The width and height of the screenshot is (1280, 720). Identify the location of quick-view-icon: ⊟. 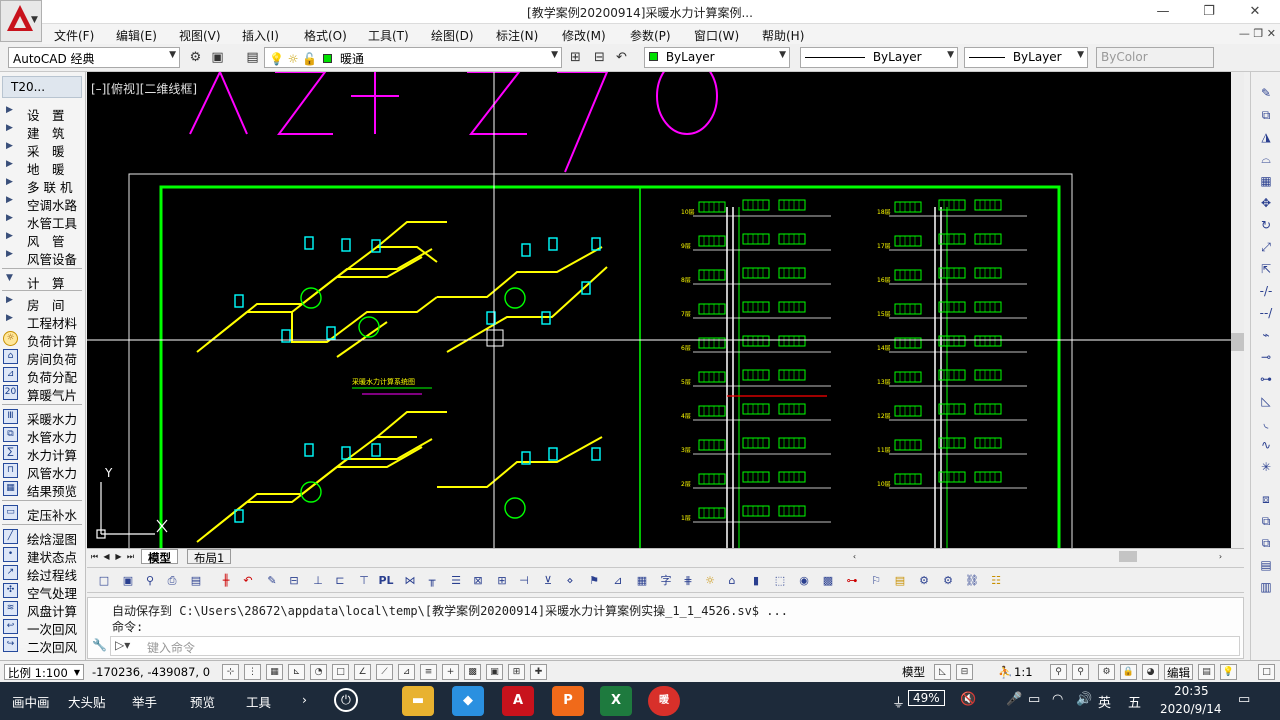
(964, 672).